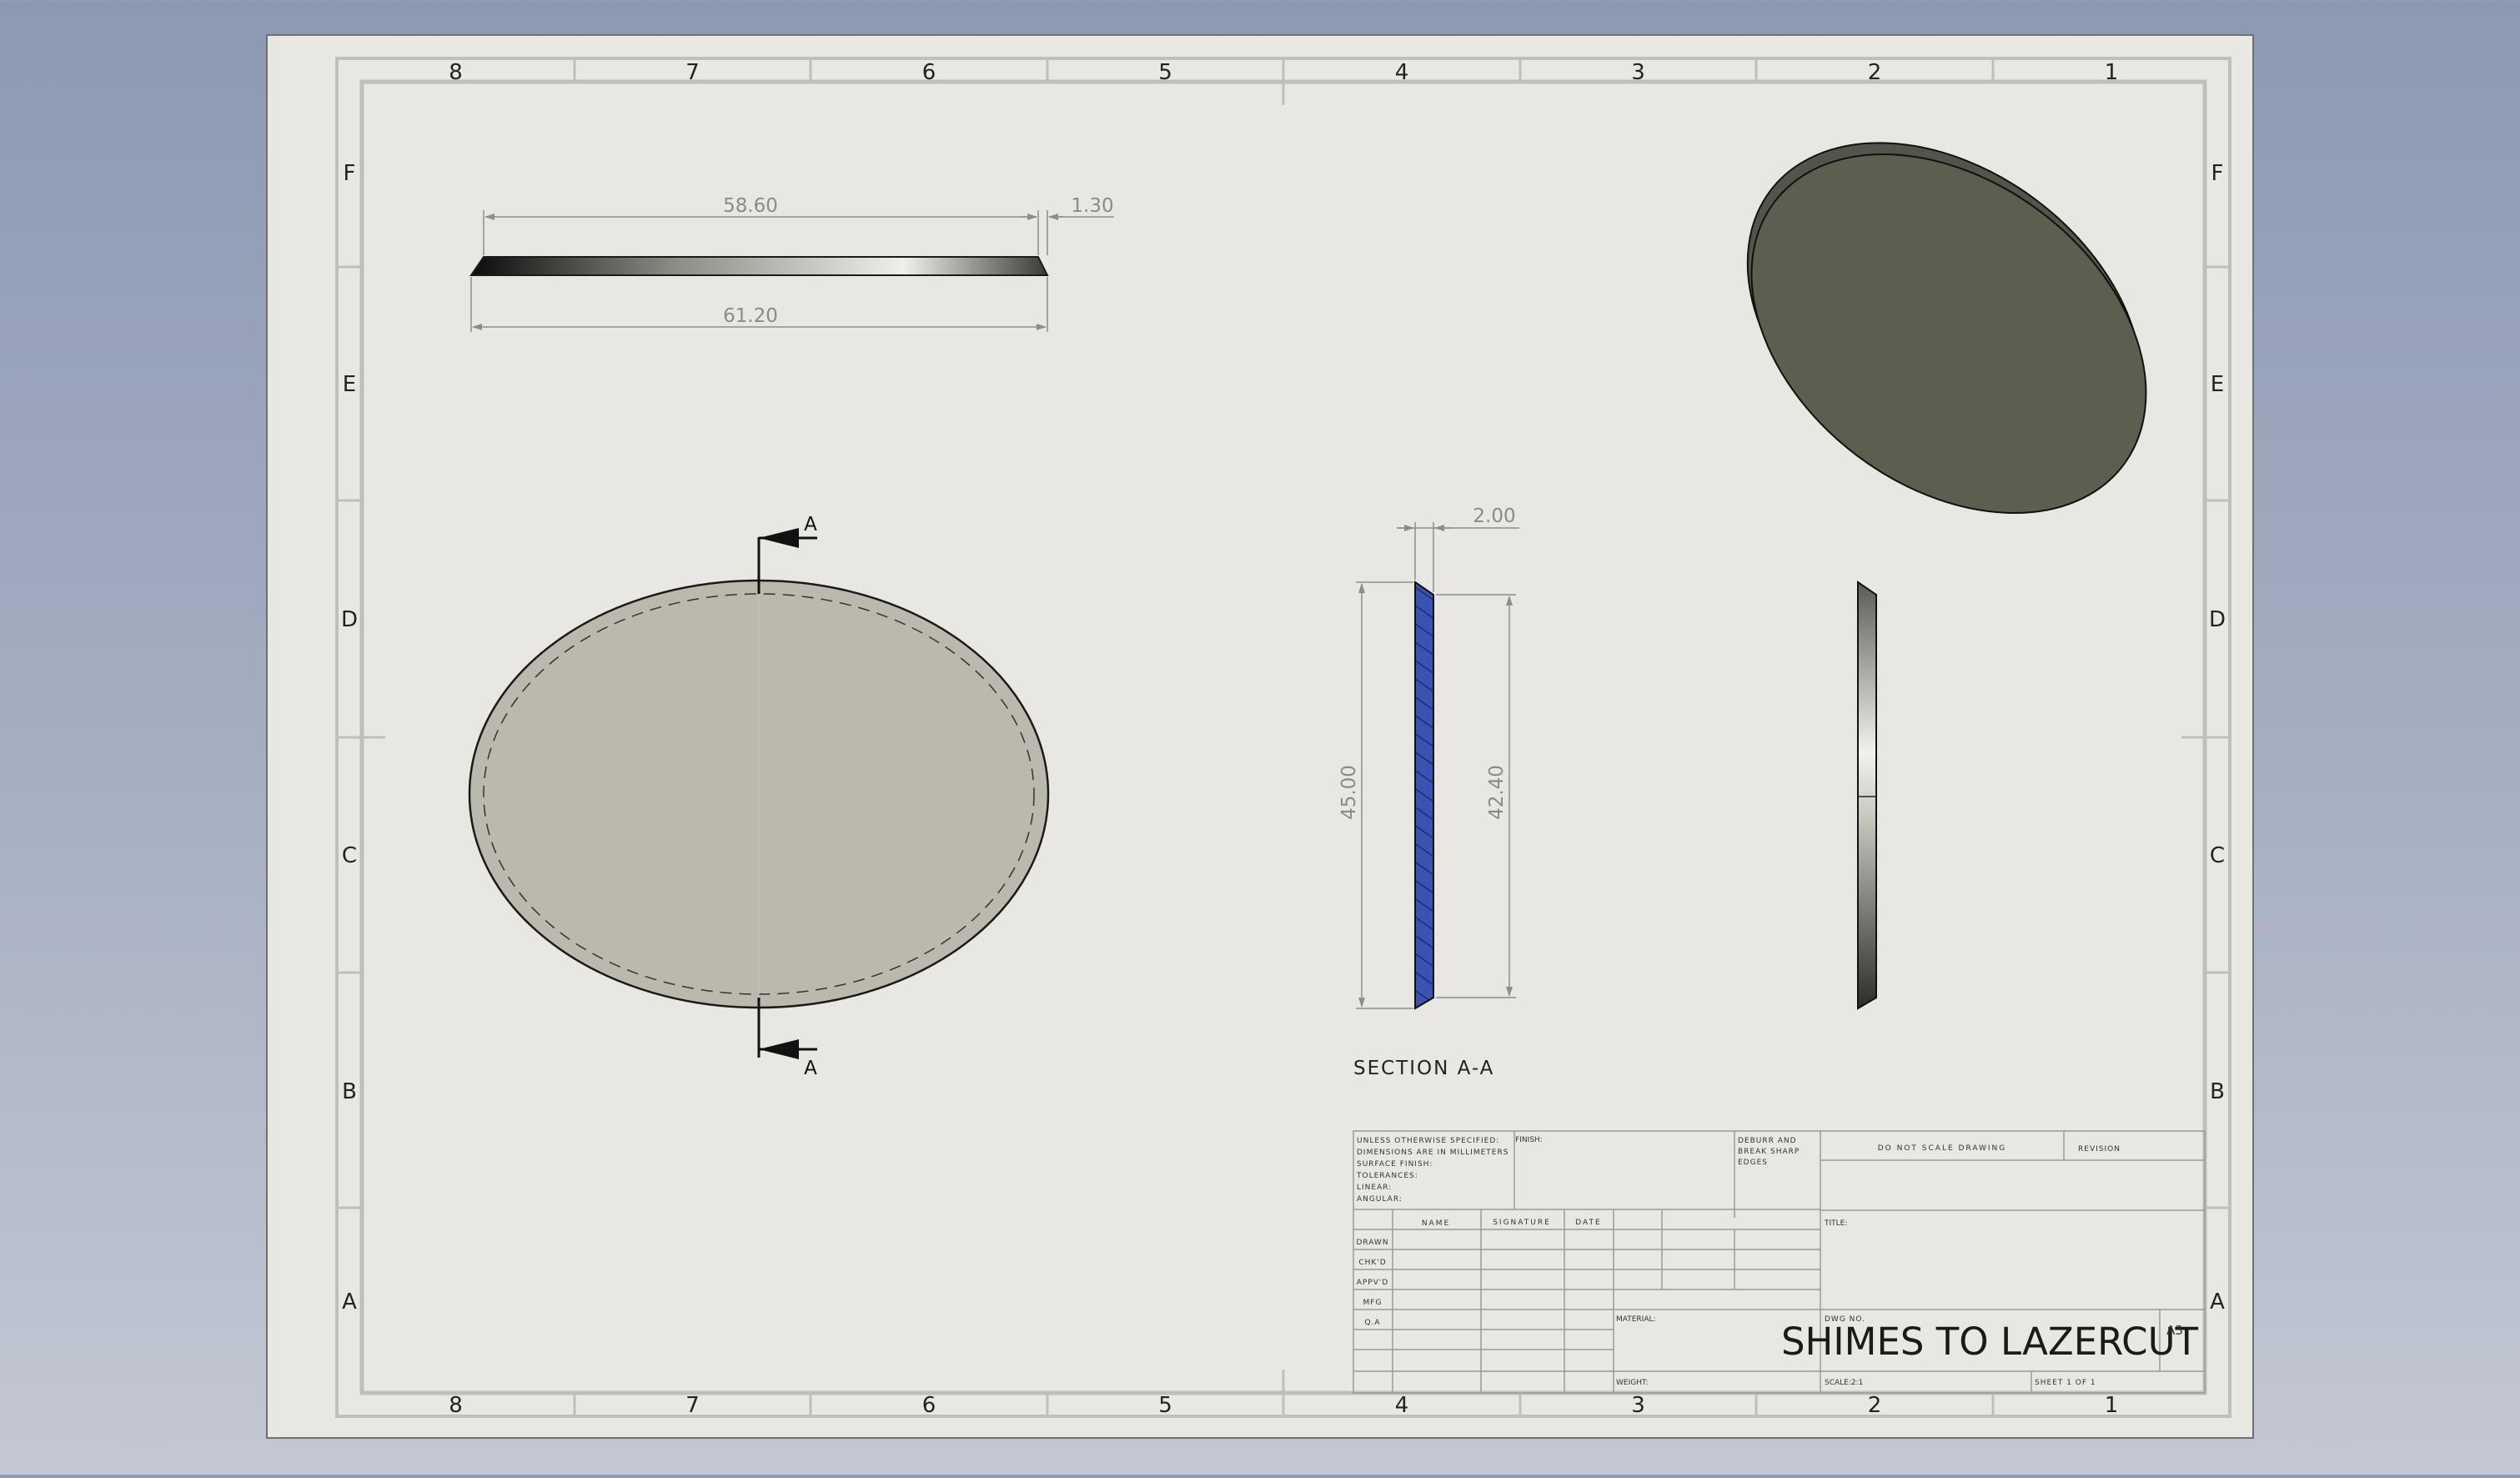  I want to click on section-profile, so click(1424, 795).